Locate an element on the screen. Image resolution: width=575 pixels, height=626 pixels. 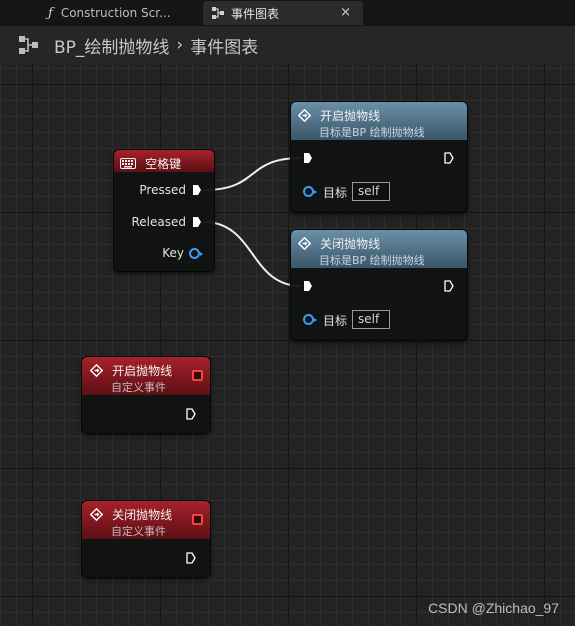
breadcrumb-blueprint: BP_绘制抛物线 is located at coordinates (111, 45).